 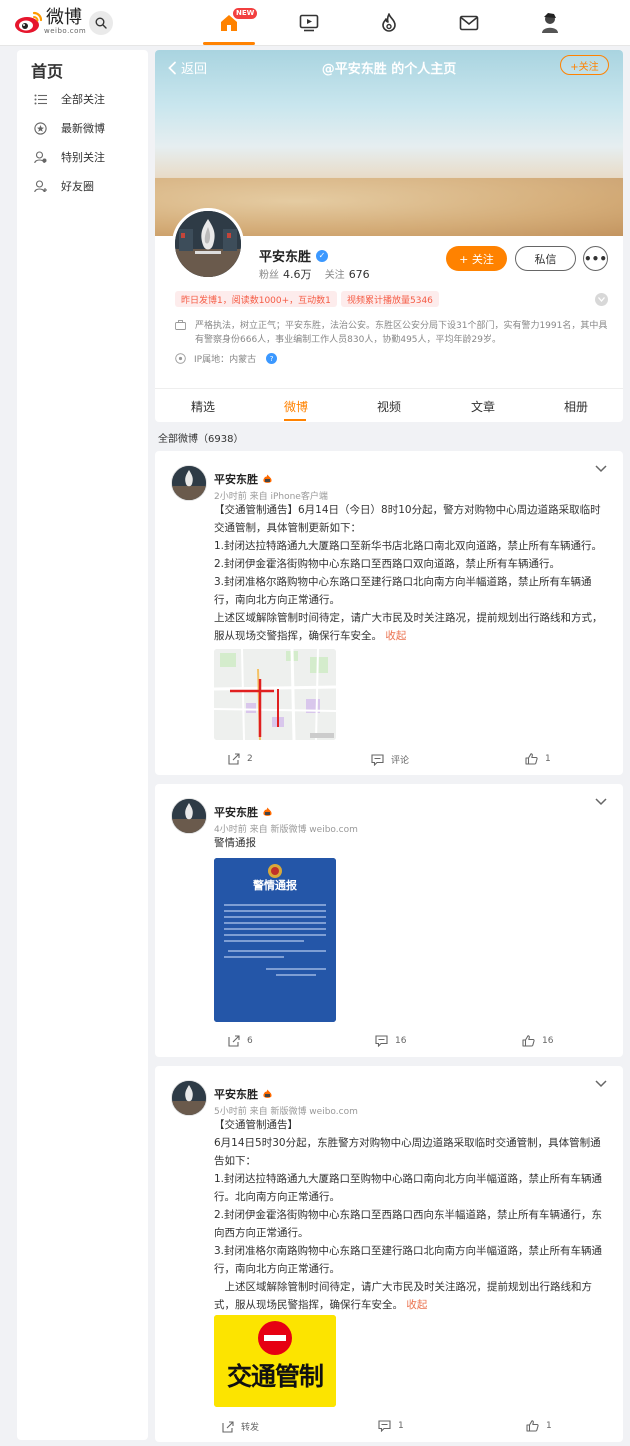 I want to click on follow-button: + 关注, so click(x=476, y=258).